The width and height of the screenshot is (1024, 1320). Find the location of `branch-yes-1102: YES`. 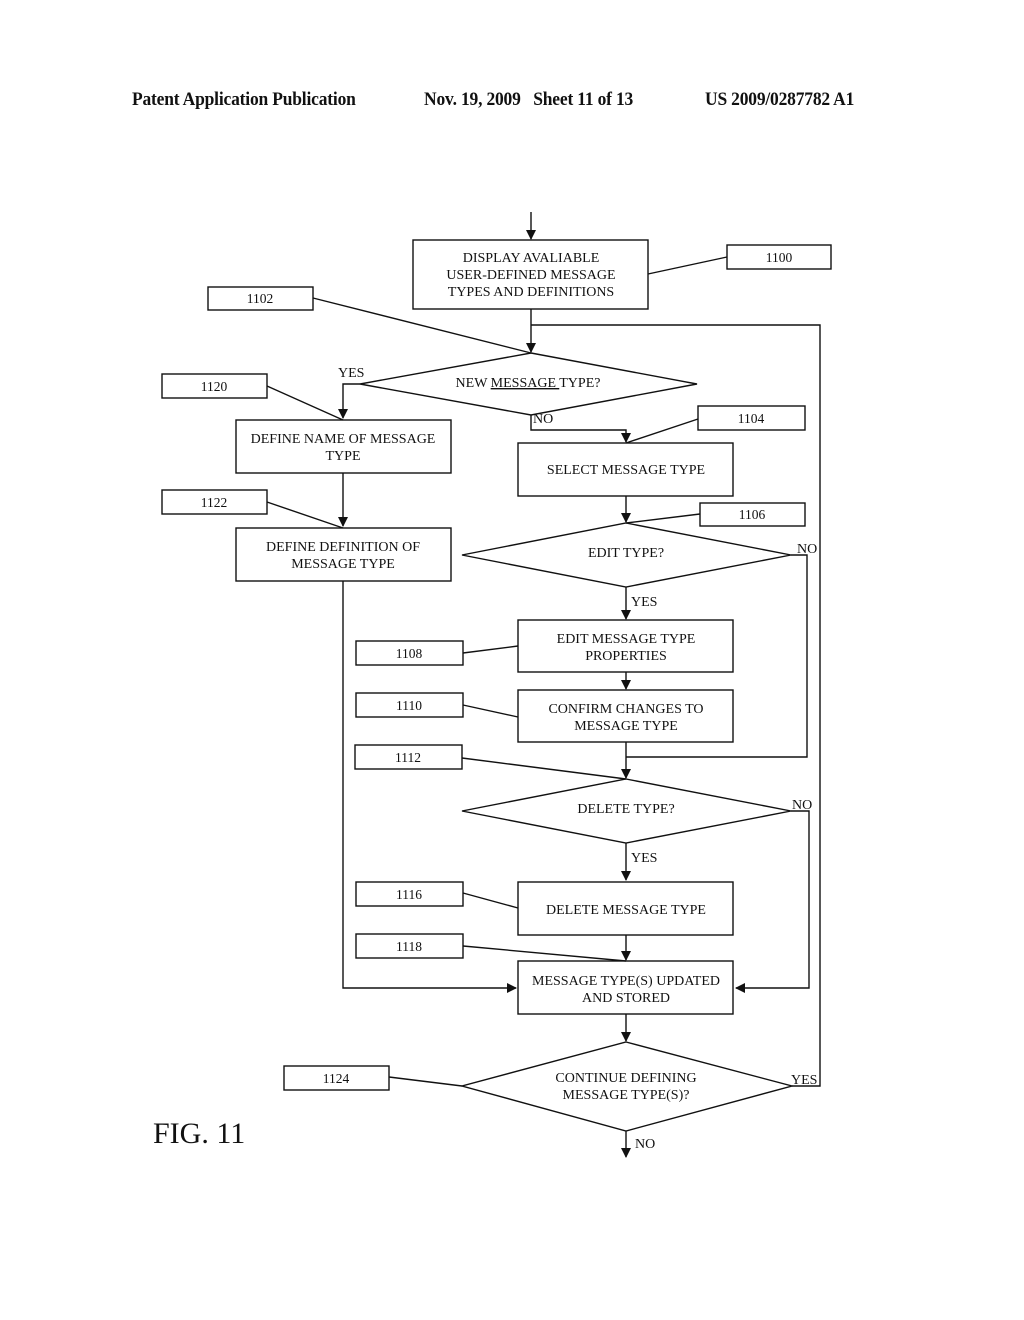

branch-yes-1102: YES is located at coordinates (351, 373).